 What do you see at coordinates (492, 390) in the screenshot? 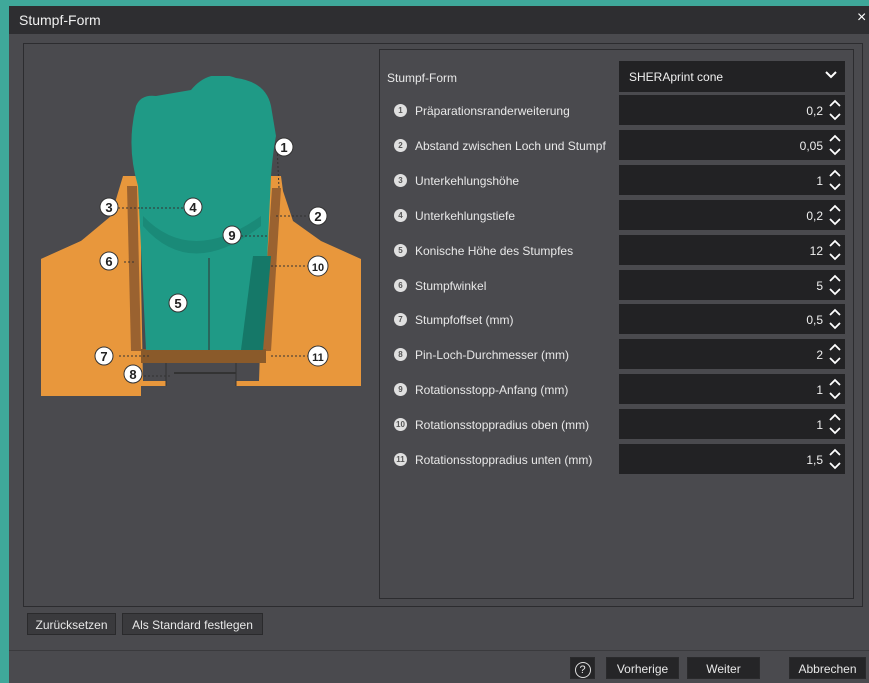
I see `param-label: Rotationsstopp-Anfang (mm)` at bounding box center [492, 390].